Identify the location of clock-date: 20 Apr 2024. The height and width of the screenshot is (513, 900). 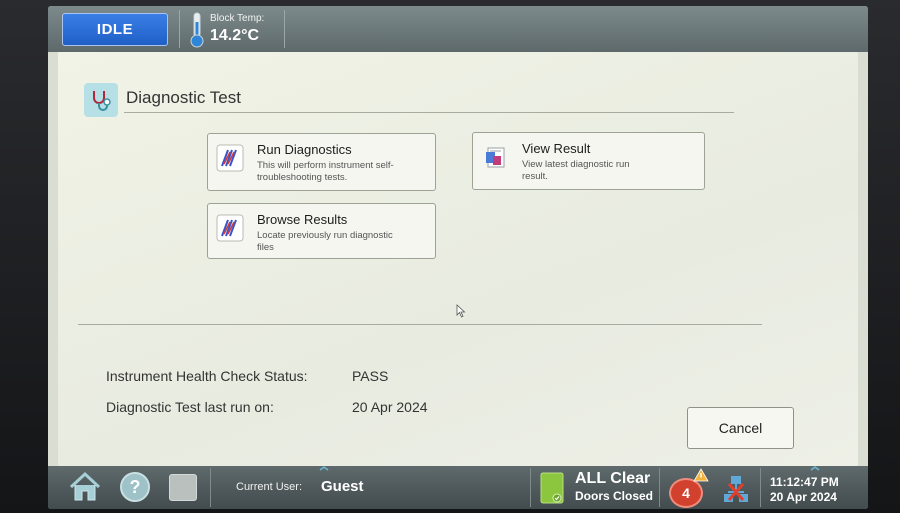
(803, 497).